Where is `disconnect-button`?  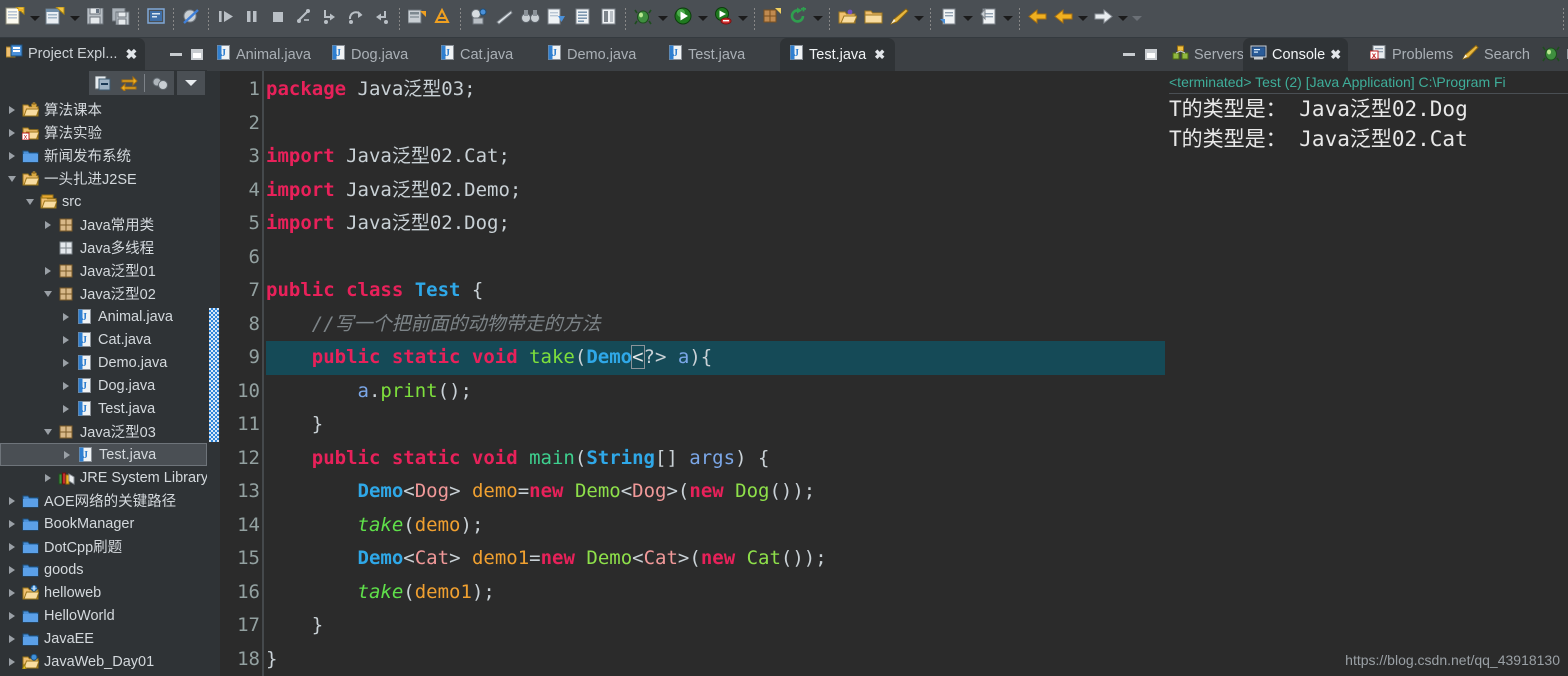
disconnect-button is located at coordinates (304, 19).